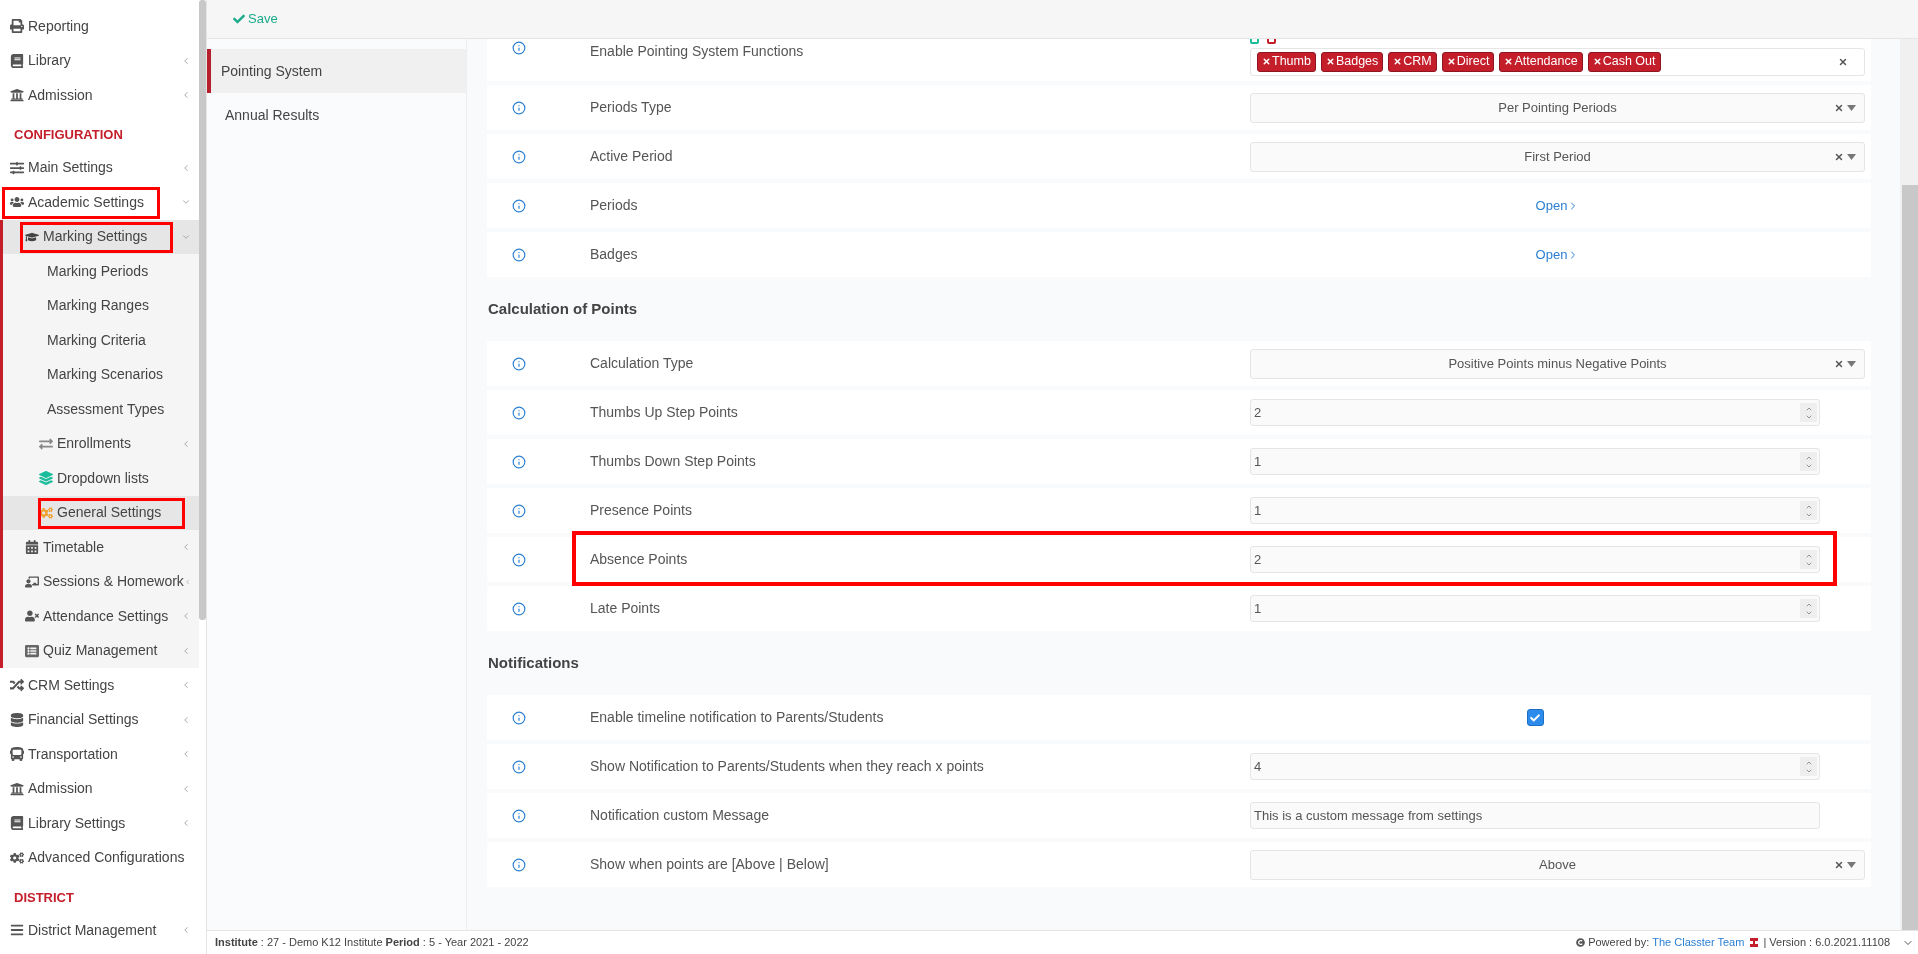 Image resolution: width=1918 pixels, height=954 pixels. Describe the element at coordinates (99, 930) in the screenshot. I see `sidebar-item: District Management` at that location.